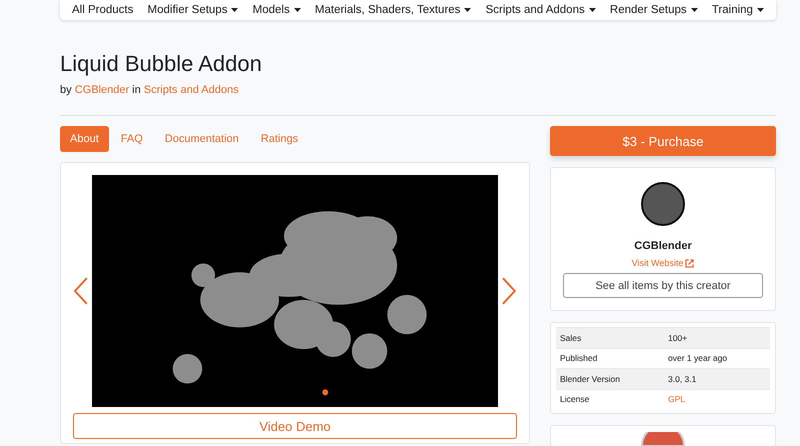 This screenshot has height=446, width=800. Describe the element at coordinates (541, 10) in the screenshot. I see `nav-link: Scripts and Addons` at that location.